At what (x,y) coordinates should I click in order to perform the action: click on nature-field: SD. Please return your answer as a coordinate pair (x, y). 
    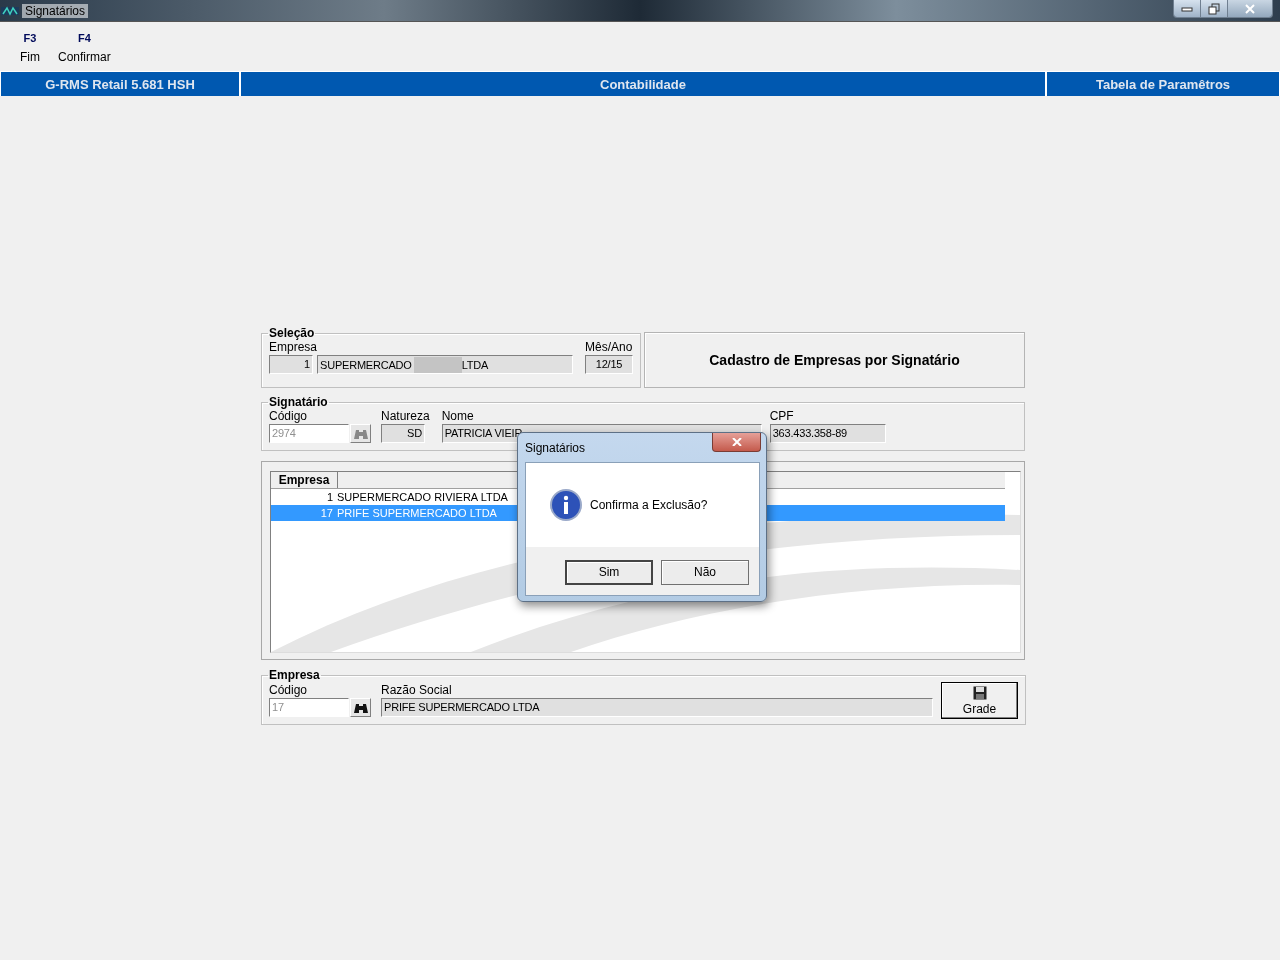
    Looking at the image, I should click on (403, 433).